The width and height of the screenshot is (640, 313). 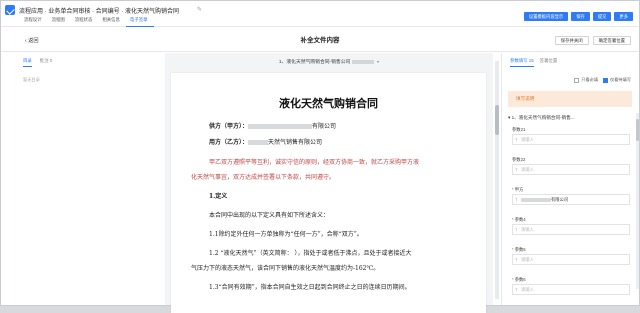 I want to click on tab-param-fill: 参数填写 15, so click(x=522, y=62).